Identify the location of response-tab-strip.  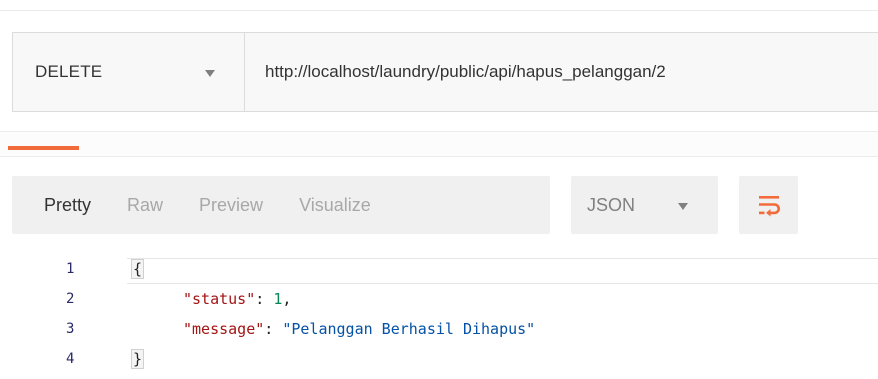
(439, 144).